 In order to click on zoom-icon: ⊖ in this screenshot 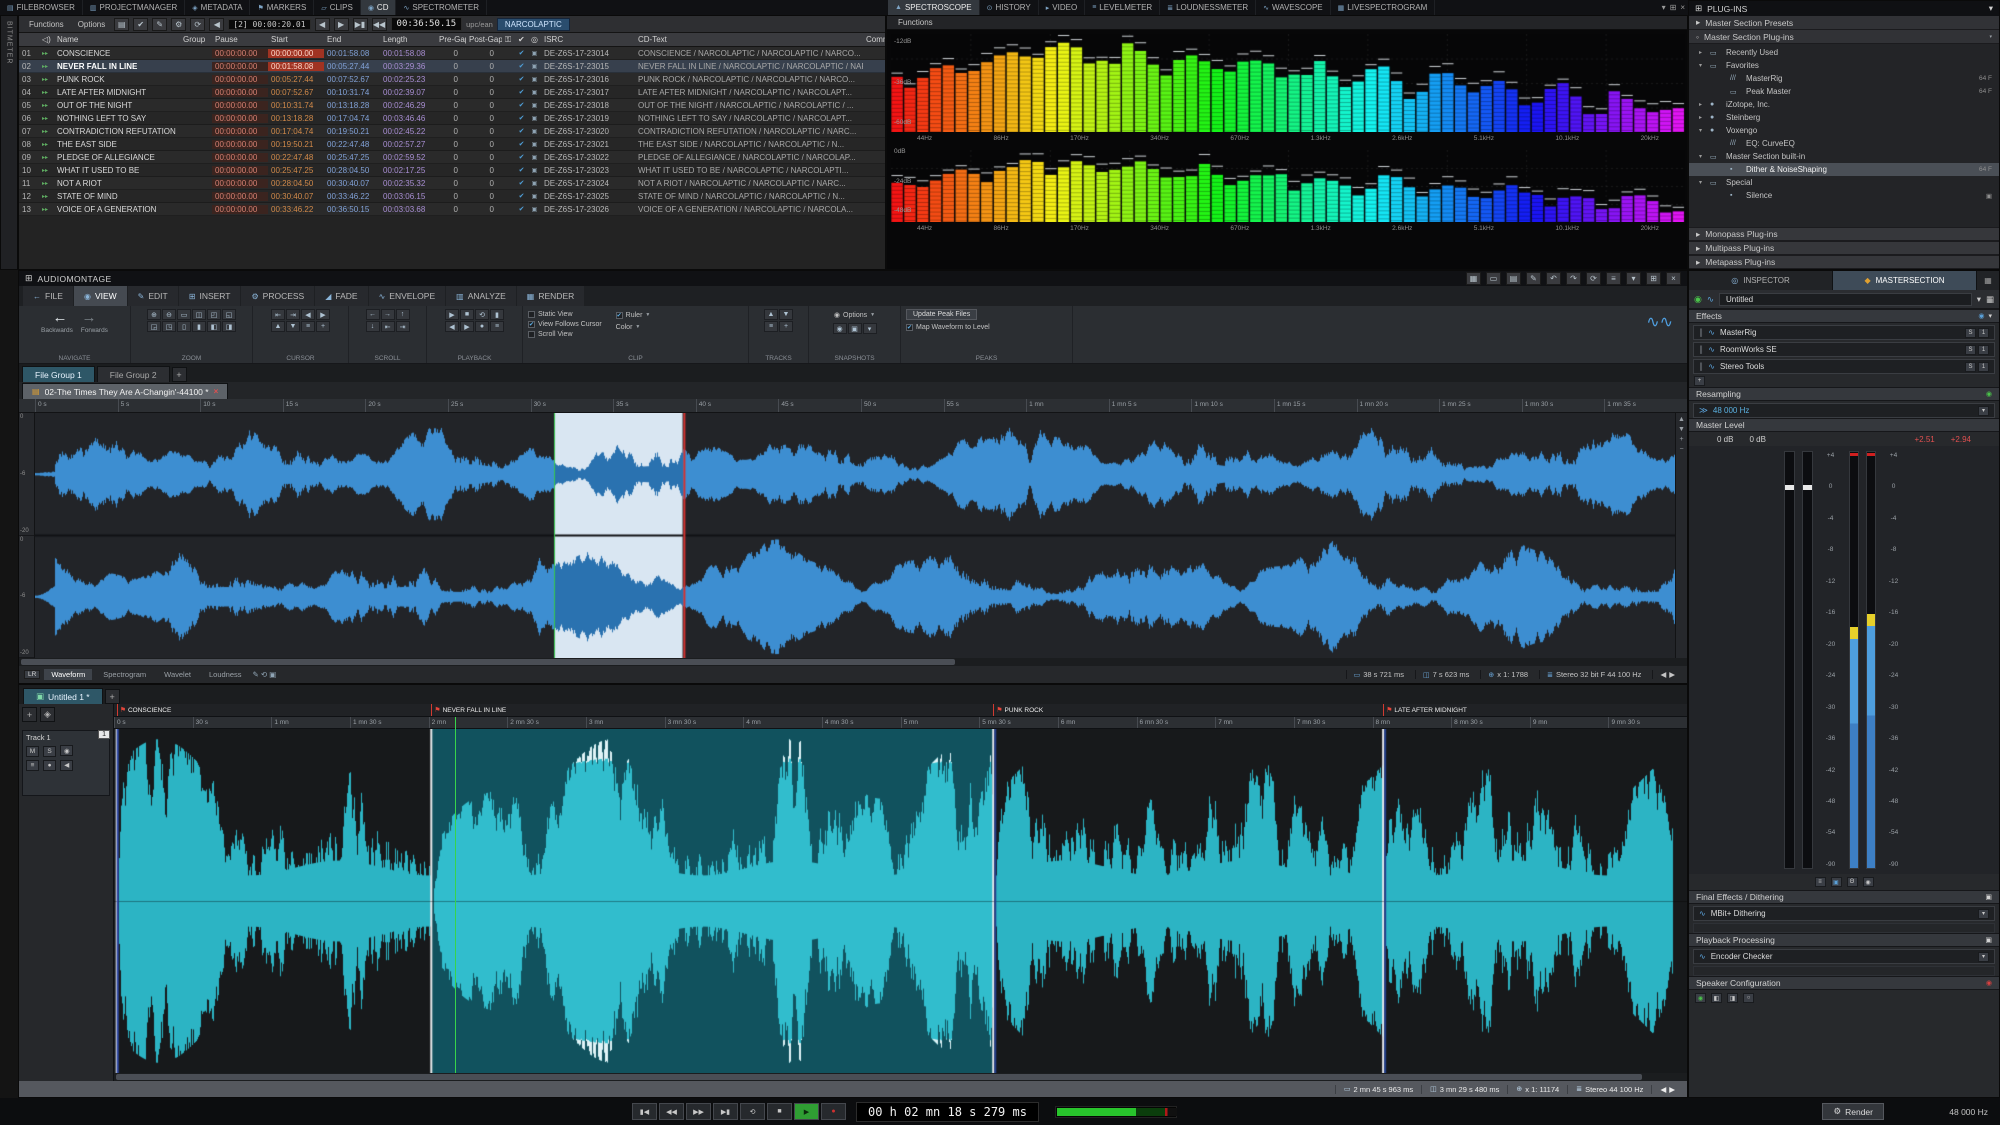, I will do `click(169, 314)`.